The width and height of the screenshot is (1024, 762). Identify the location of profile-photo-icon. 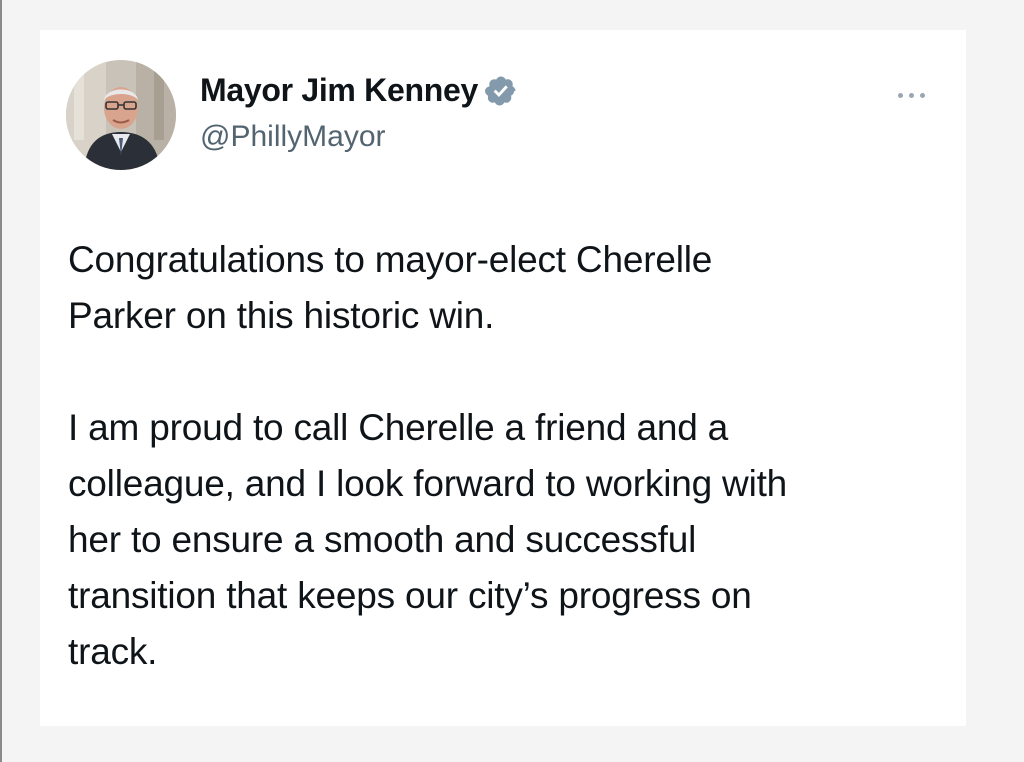
(121, 115).